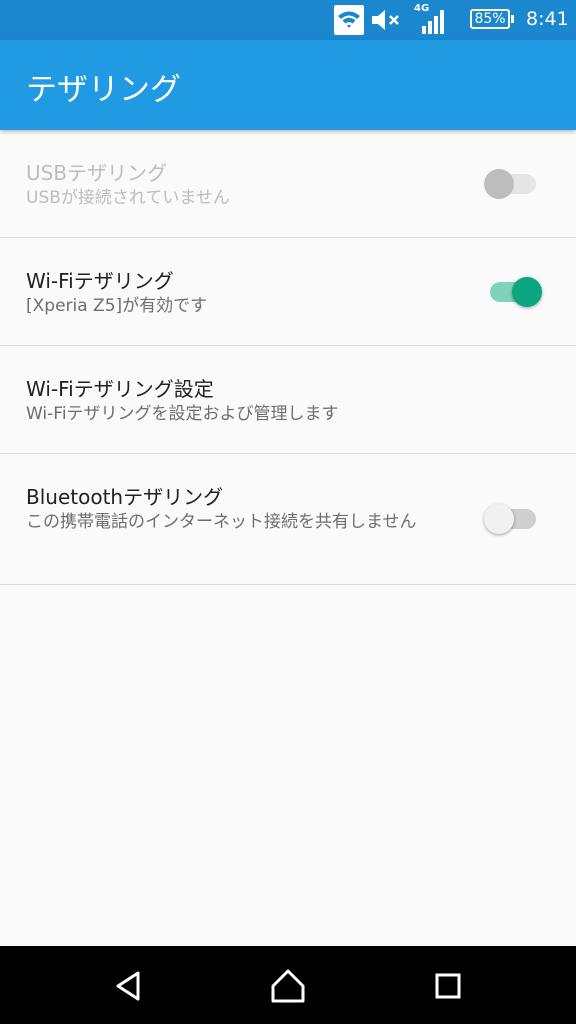  Describe the element at coordinates (97, 173) in the screenshot. I see `usb-tethering-title: USBテザリング` at that location.